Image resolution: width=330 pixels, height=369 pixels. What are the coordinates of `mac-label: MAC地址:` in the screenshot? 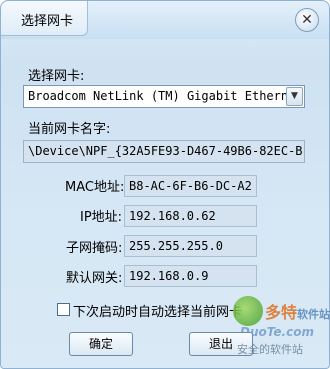 It's located at (95, 187).